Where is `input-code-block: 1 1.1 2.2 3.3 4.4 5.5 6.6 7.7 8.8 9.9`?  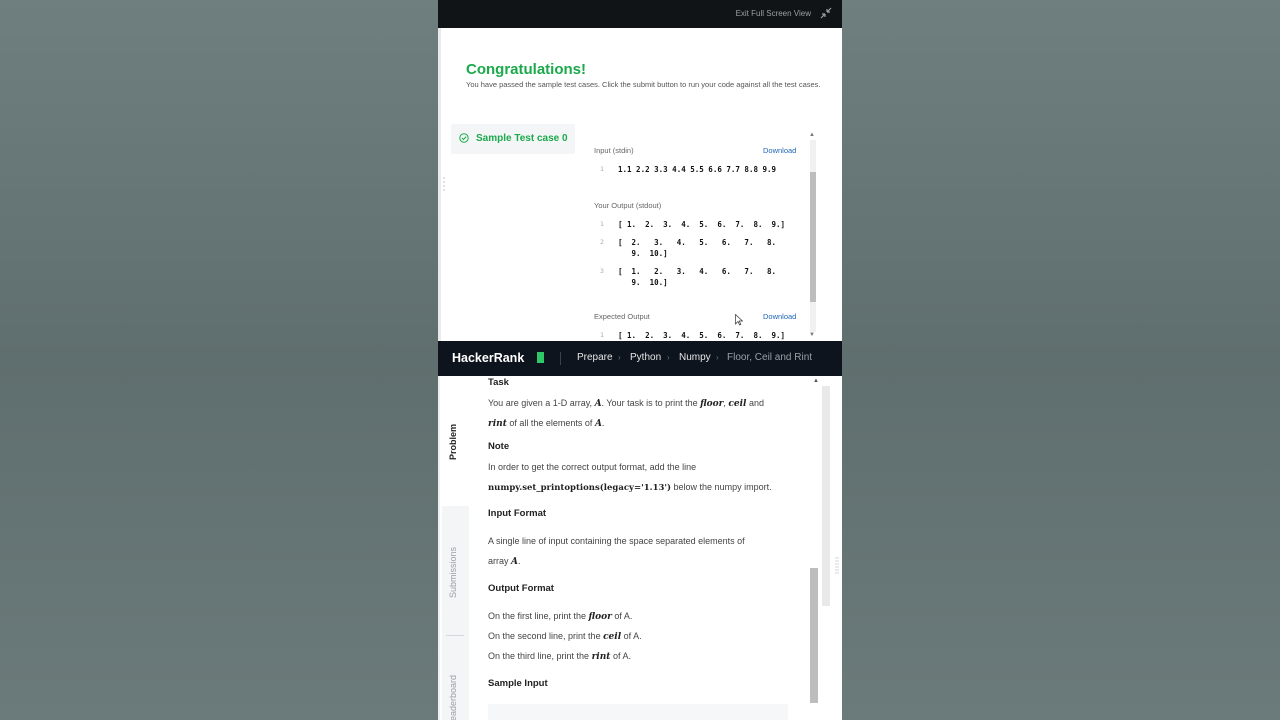
input-code-block: 1 1.1 2.2 3.3 4.4 5.5 6.6 7.7 8.8 9.9 is located at coordinates (705, 169).